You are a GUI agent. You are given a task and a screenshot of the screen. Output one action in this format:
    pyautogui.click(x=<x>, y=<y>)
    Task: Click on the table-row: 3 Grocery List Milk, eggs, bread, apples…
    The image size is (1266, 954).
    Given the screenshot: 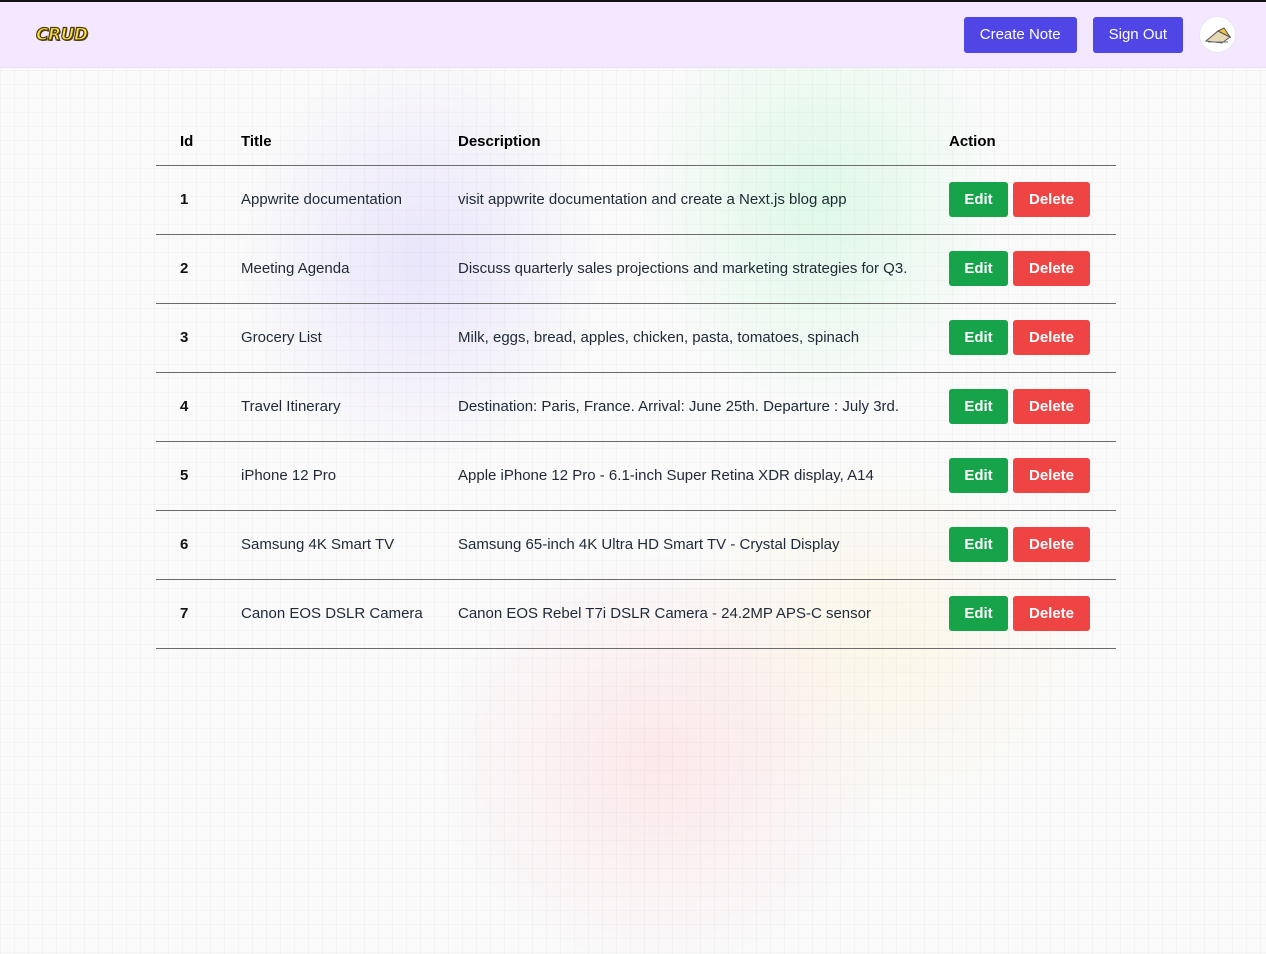 What is the action you would take?
    pyautogui.click(x=636, y=338)
    